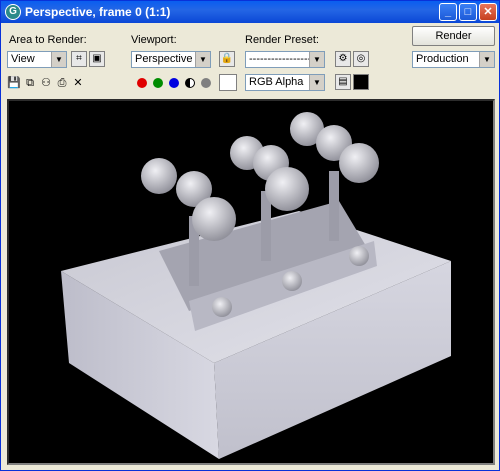 This screenshot has width=500, height=471. I want to click on green-channel-icon, so click(158, 83).